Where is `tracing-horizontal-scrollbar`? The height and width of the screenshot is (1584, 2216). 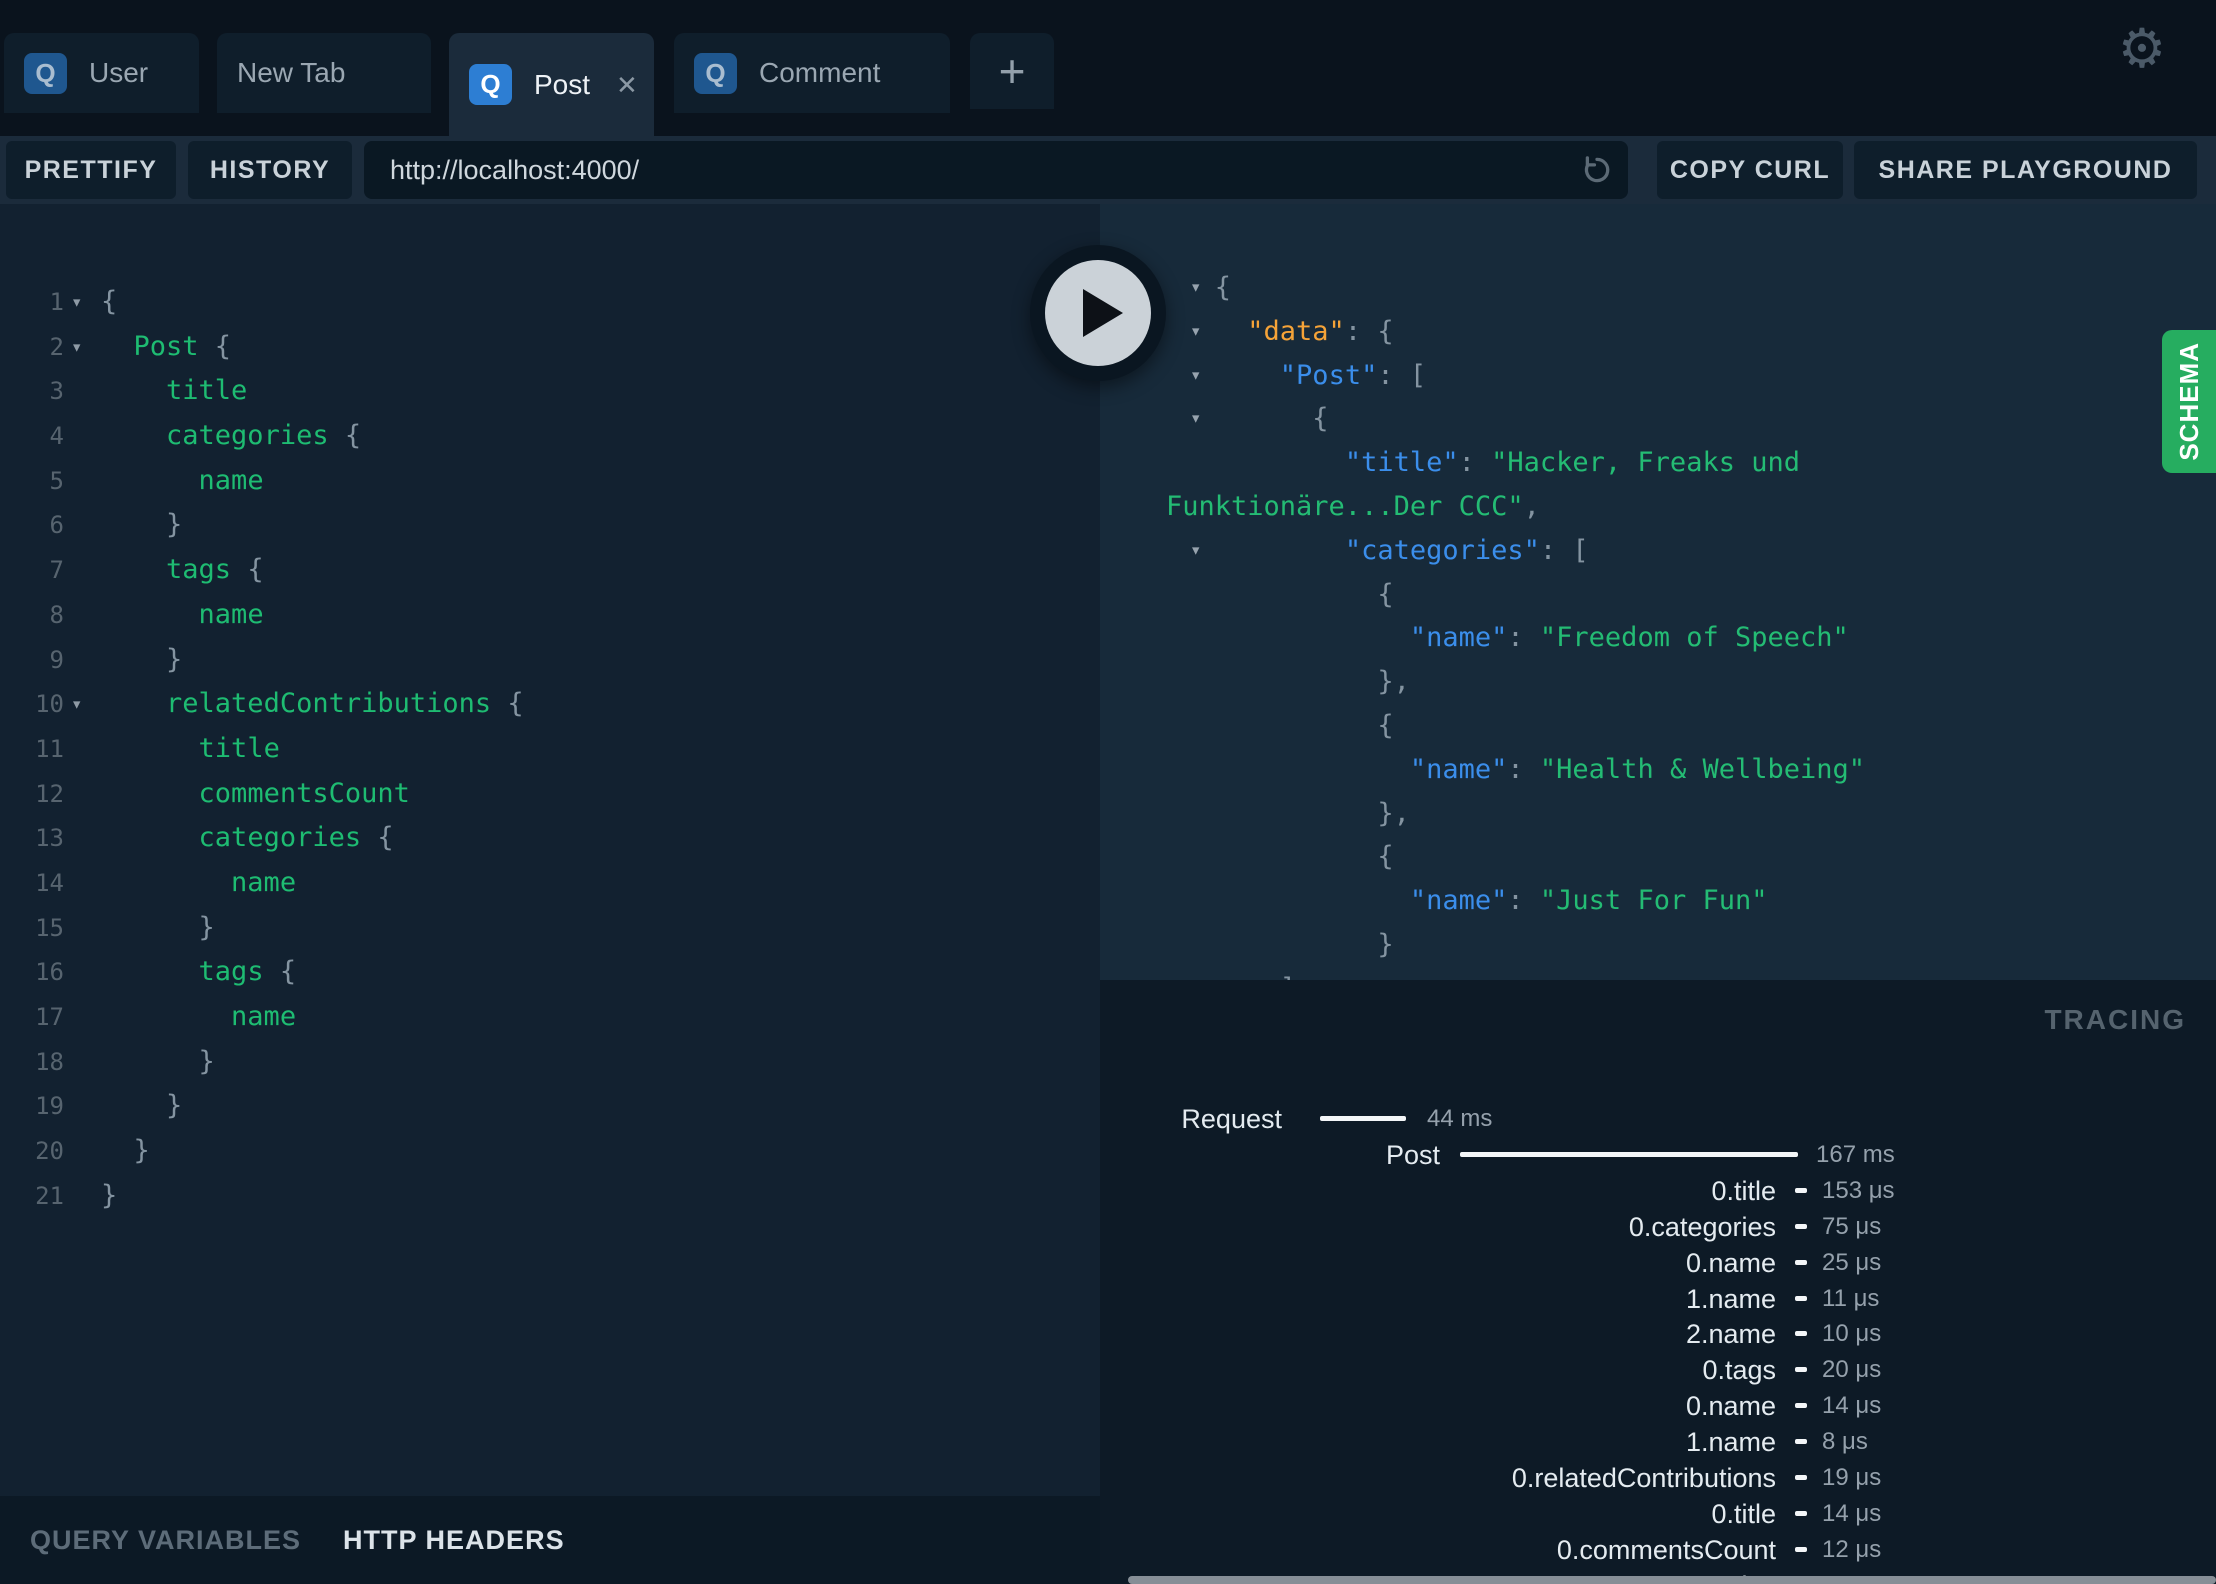 tracing-horizontal-scrollbar is located at coordinates (1672, 1580).